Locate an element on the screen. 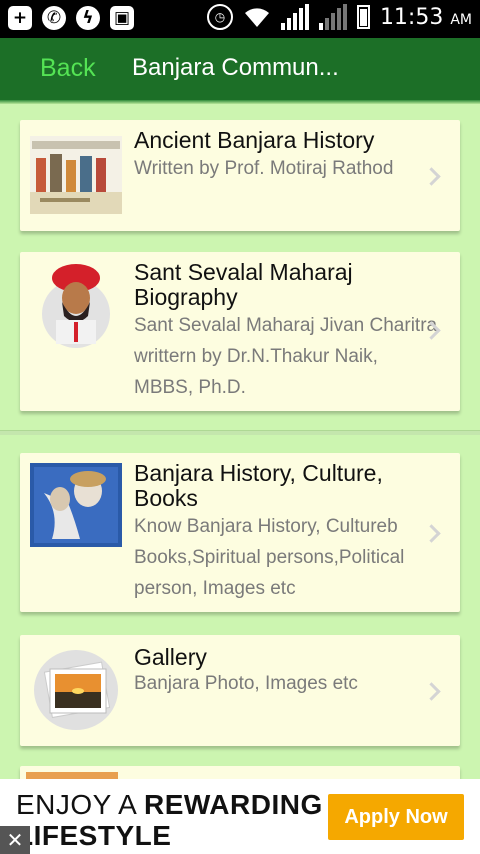 The image size is (480, 854). gallery-photos-icon is located at coordinates (76, 690).